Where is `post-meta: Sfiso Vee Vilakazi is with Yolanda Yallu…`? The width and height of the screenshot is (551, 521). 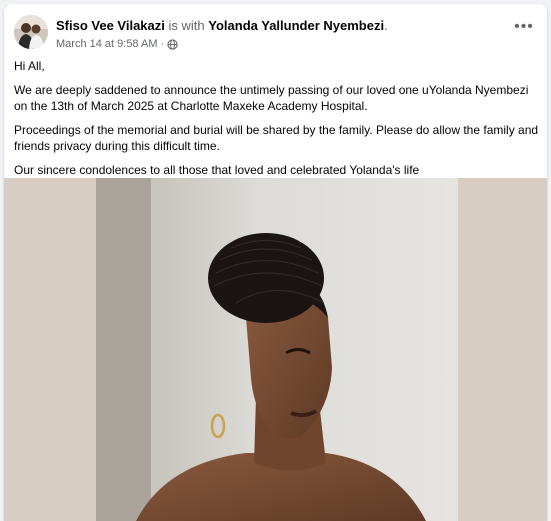
post-meta: Sfiso Vee Vilakazi is with Yolanda Yallu… is located at coordinates (276, 34).